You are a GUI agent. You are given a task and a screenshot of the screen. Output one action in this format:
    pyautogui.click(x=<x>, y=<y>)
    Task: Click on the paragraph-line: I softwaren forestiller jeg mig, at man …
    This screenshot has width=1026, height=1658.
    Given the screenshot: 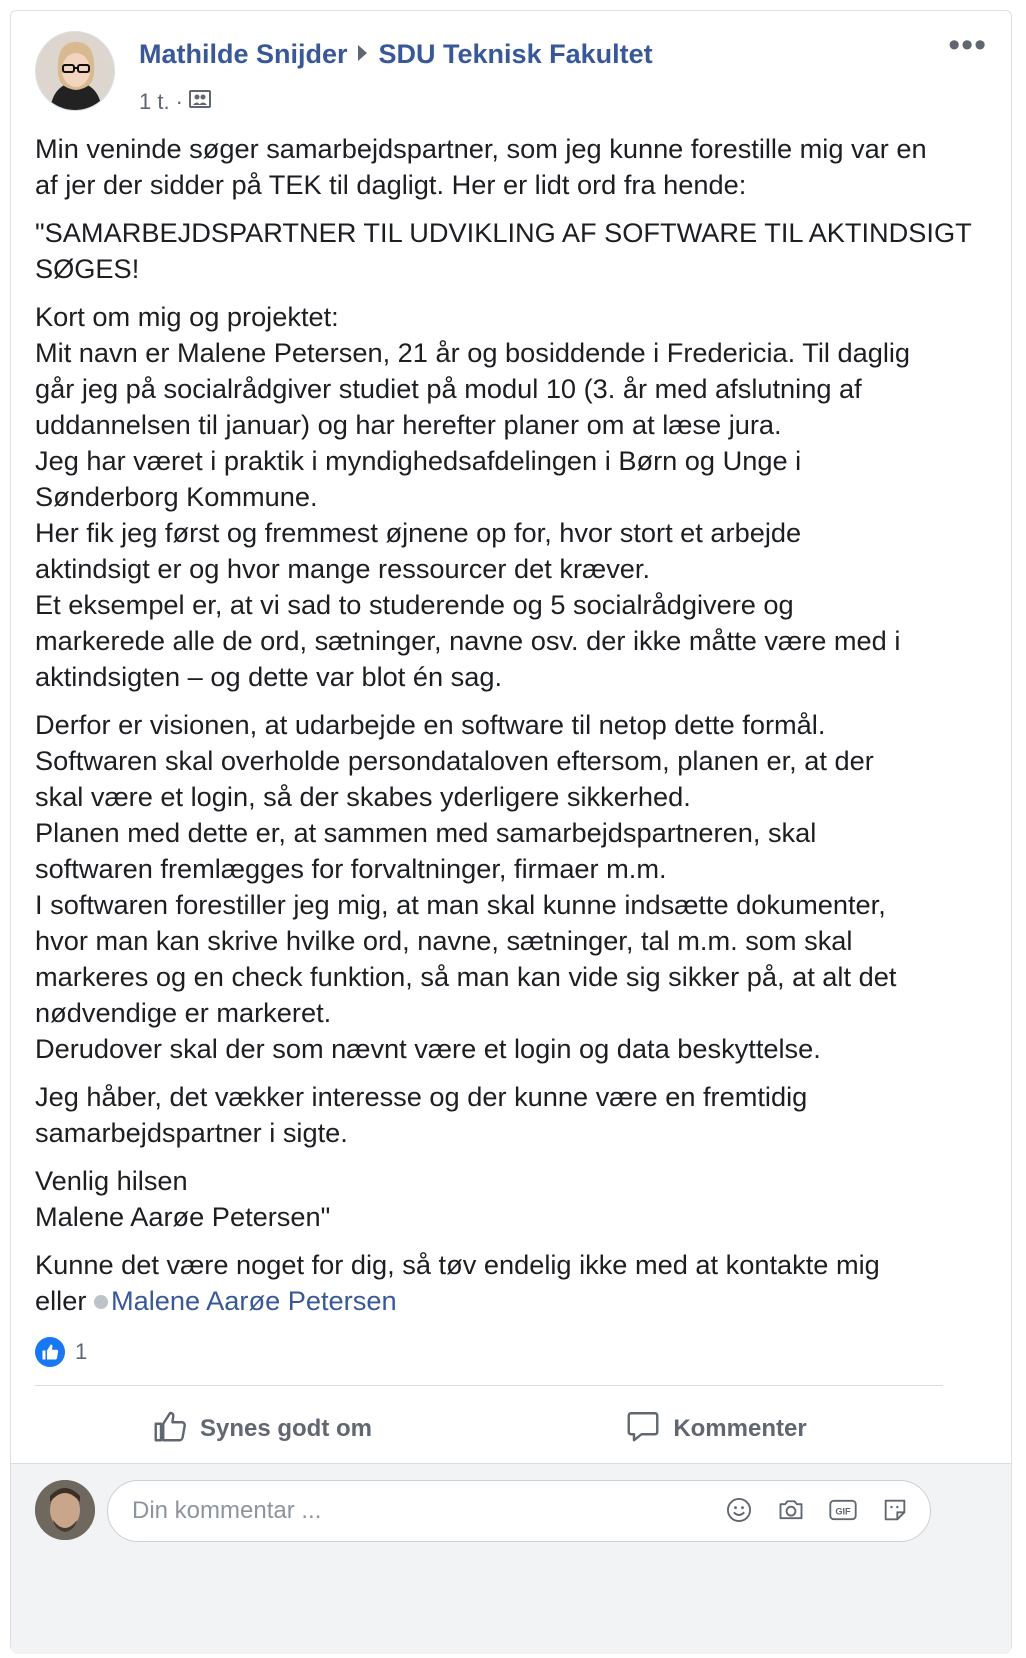 What is the action you would take?
    pyautogui.click(x=460, y=904)
    